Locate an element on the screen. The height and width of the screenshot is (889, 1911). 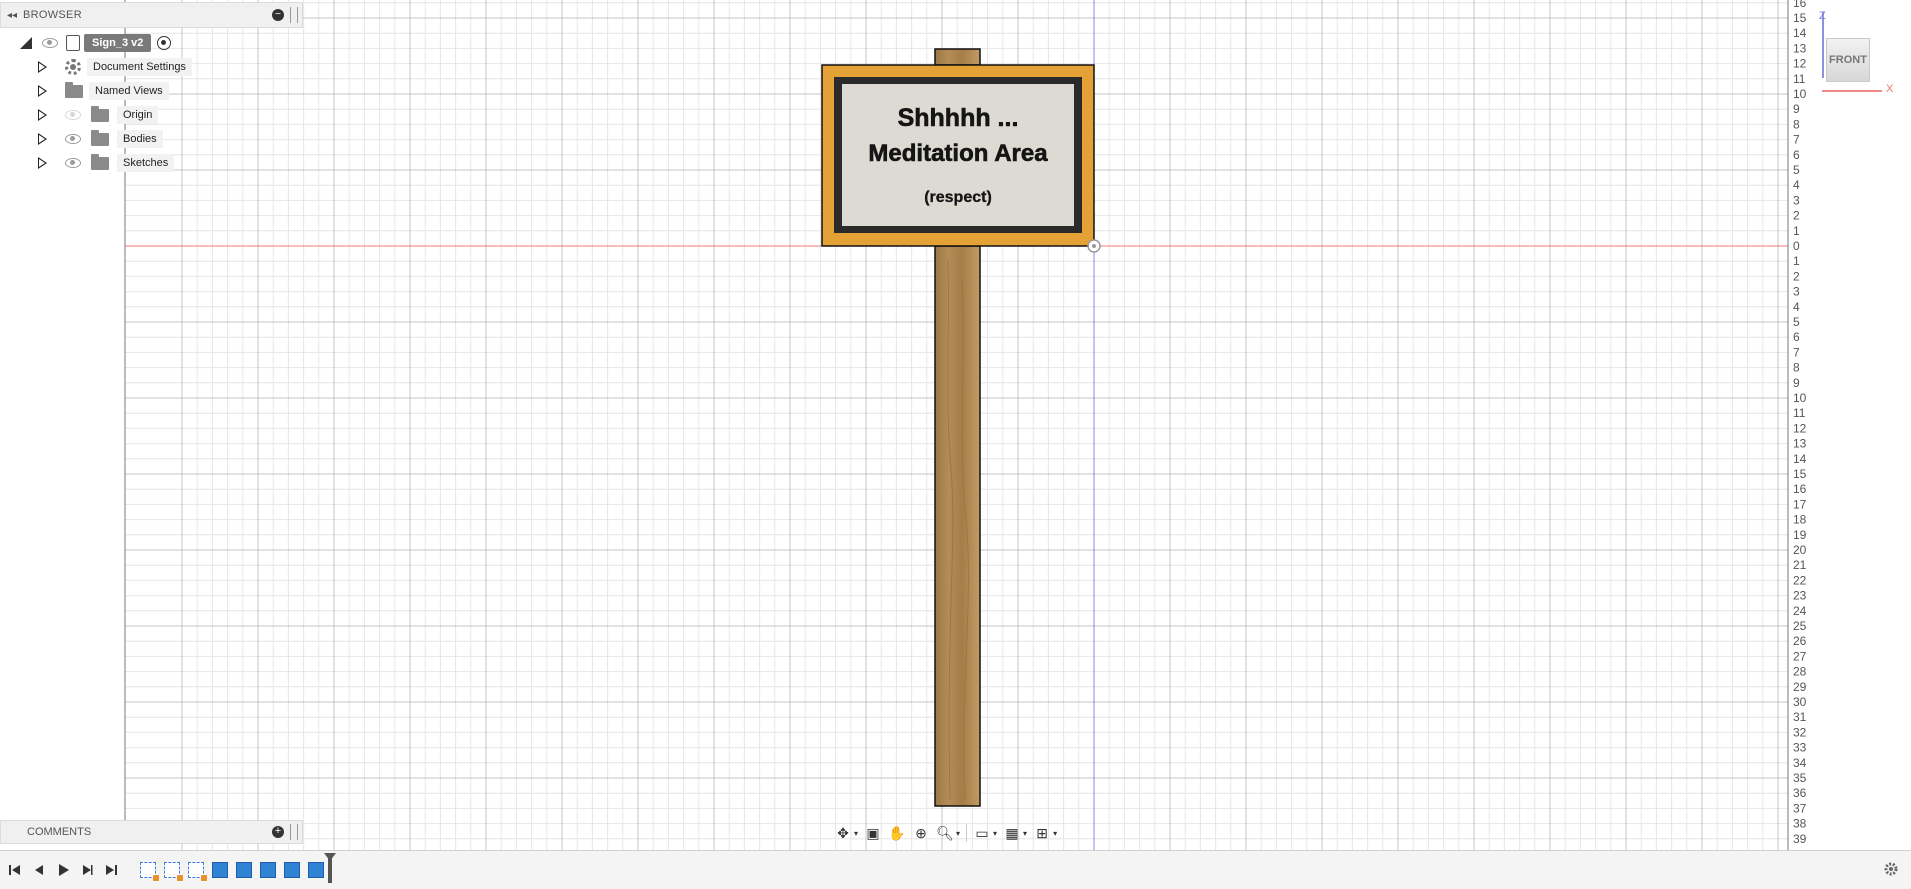
timeline-bar is located at coordinates (955, 869).